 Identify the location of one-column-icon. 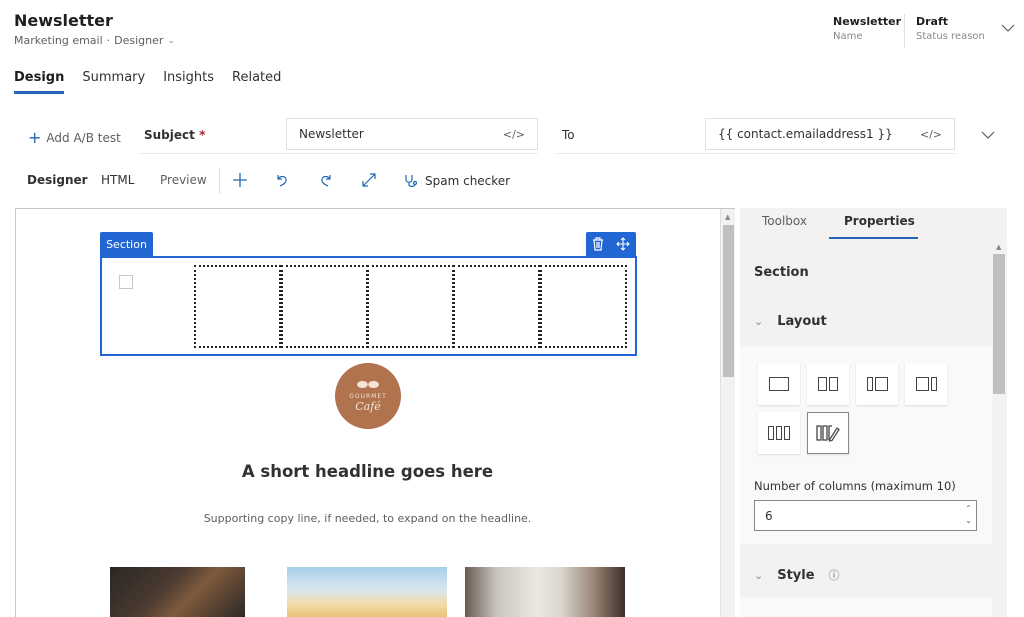
(779, 384).